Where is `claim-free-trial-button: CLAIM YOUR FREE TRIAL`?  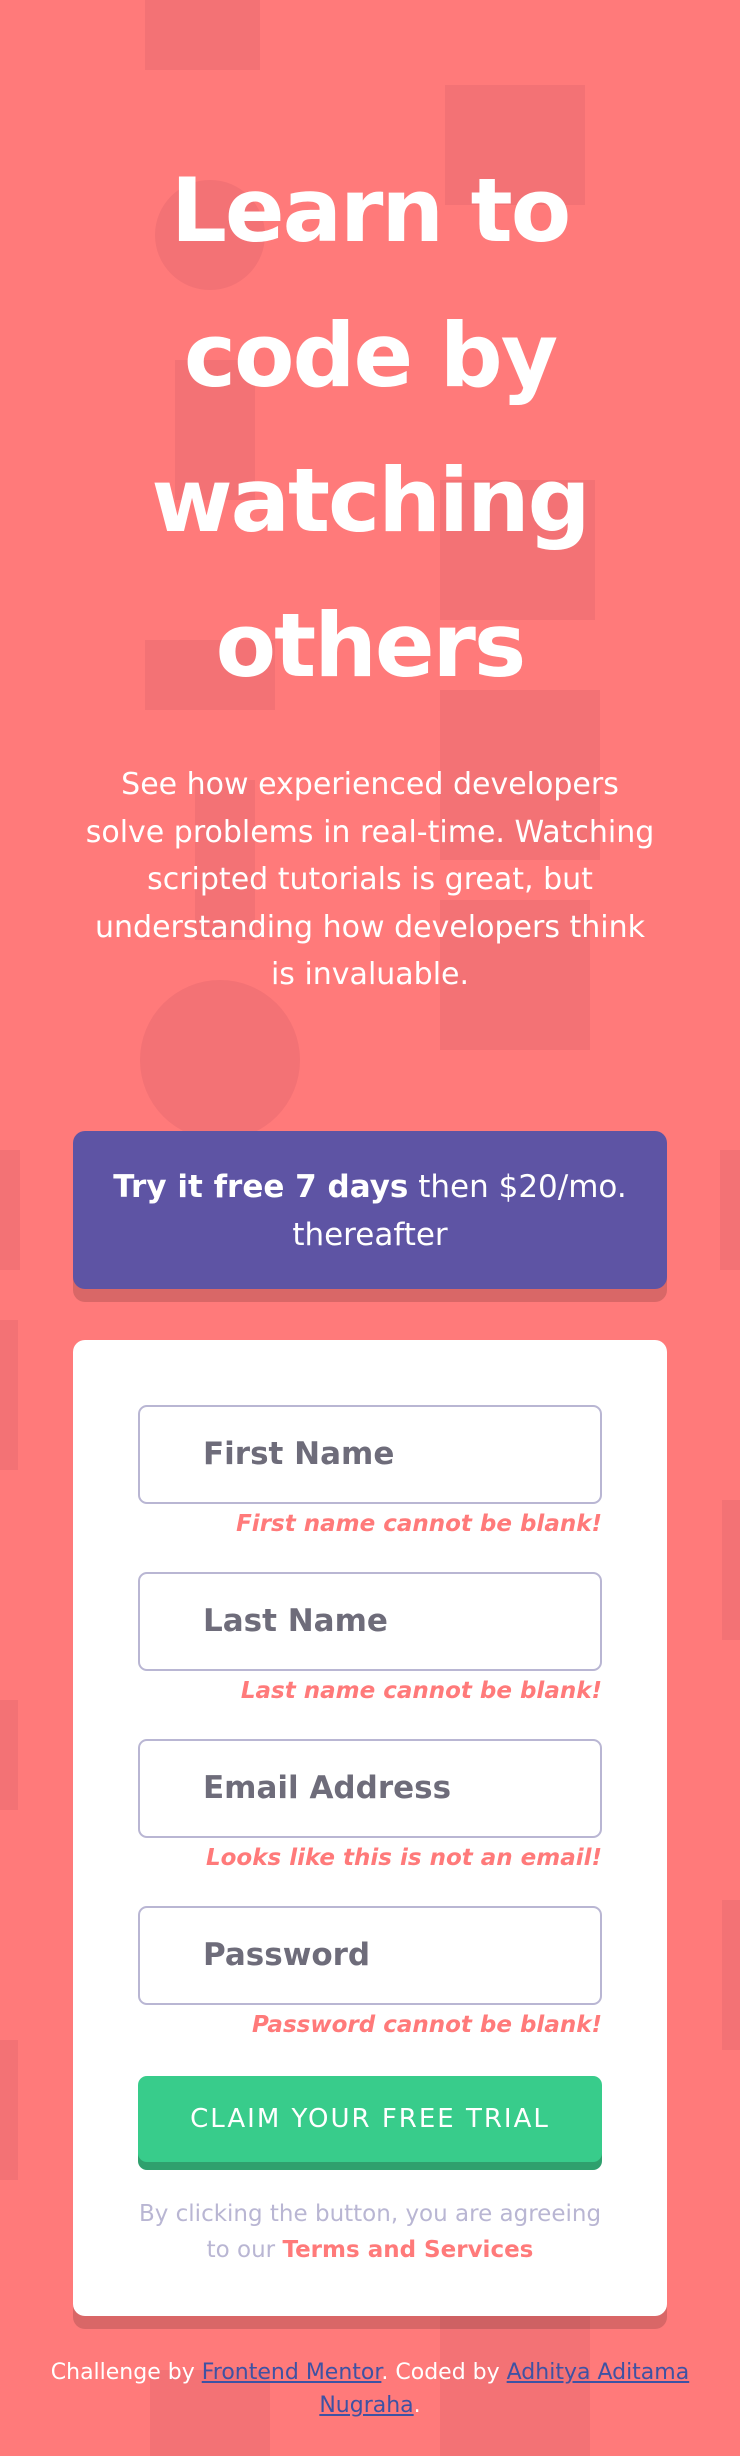 claim-free-trial-button: CLAIM YOUR FREE TRIAL is located at coordinates (370, 2118).